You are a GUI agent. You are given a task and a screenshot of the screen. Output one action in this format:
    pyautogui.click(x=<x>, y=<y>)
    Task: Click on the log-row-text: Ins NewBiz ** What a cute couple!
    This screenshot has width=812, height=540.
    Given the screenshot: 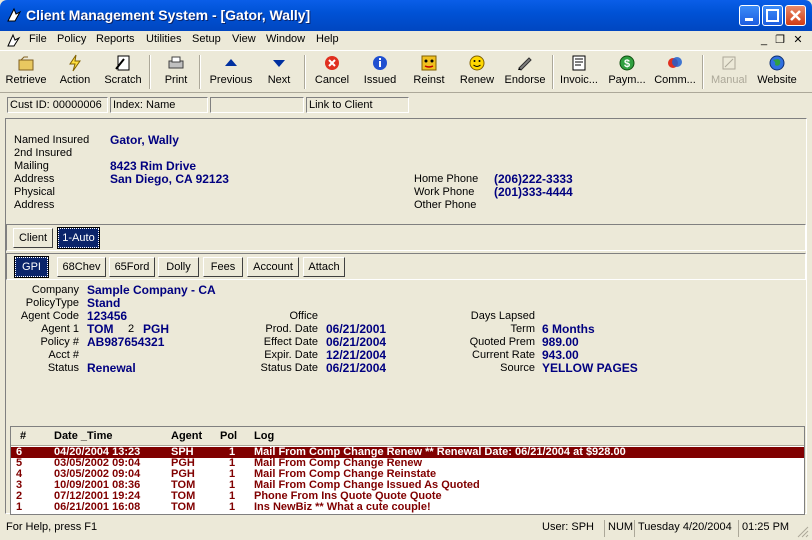 What is the action you would take?
    pyautogui.click(x=342, y=507)
    